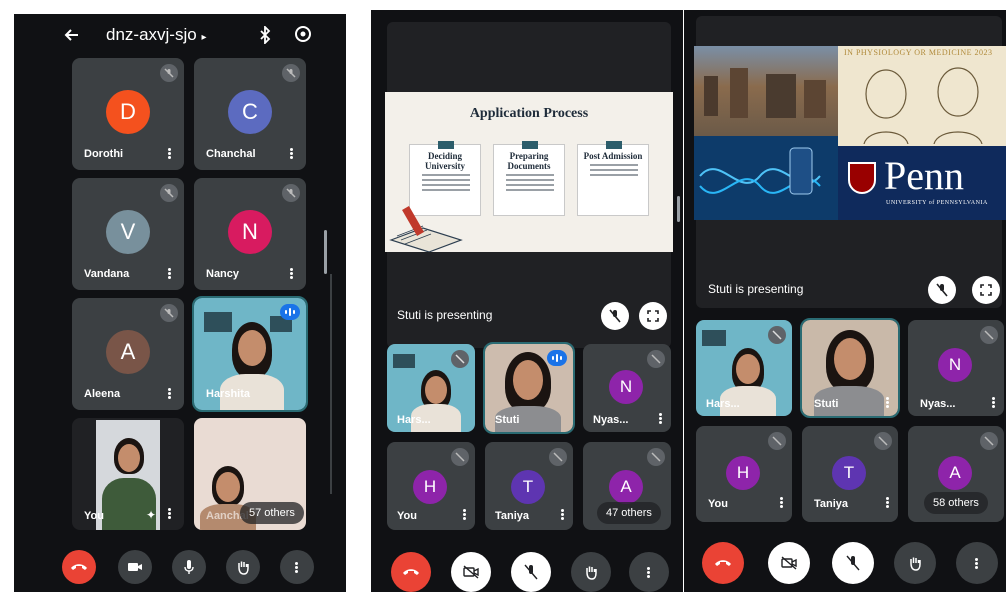  What do you see at coordinates (924, 175) in the screenshot?
I see `penn-logo-text: Penn` at bounding box center [924, 175].